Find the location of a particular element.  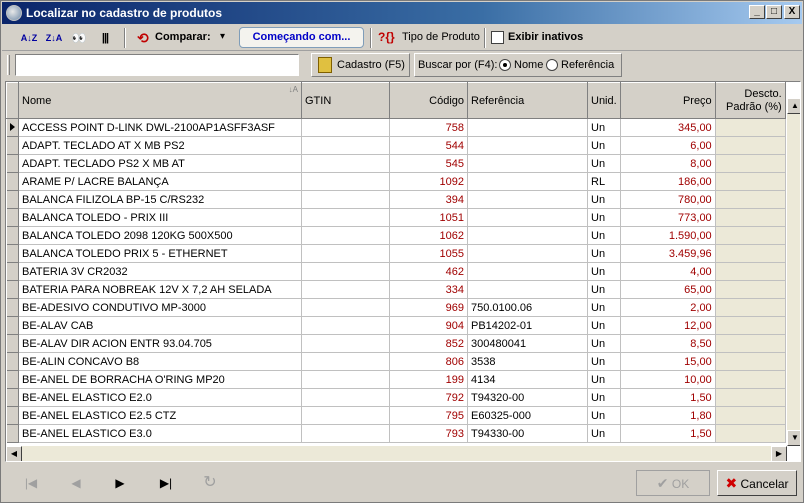

first-record-icon: |◀ is located at coordinates (31, 483).